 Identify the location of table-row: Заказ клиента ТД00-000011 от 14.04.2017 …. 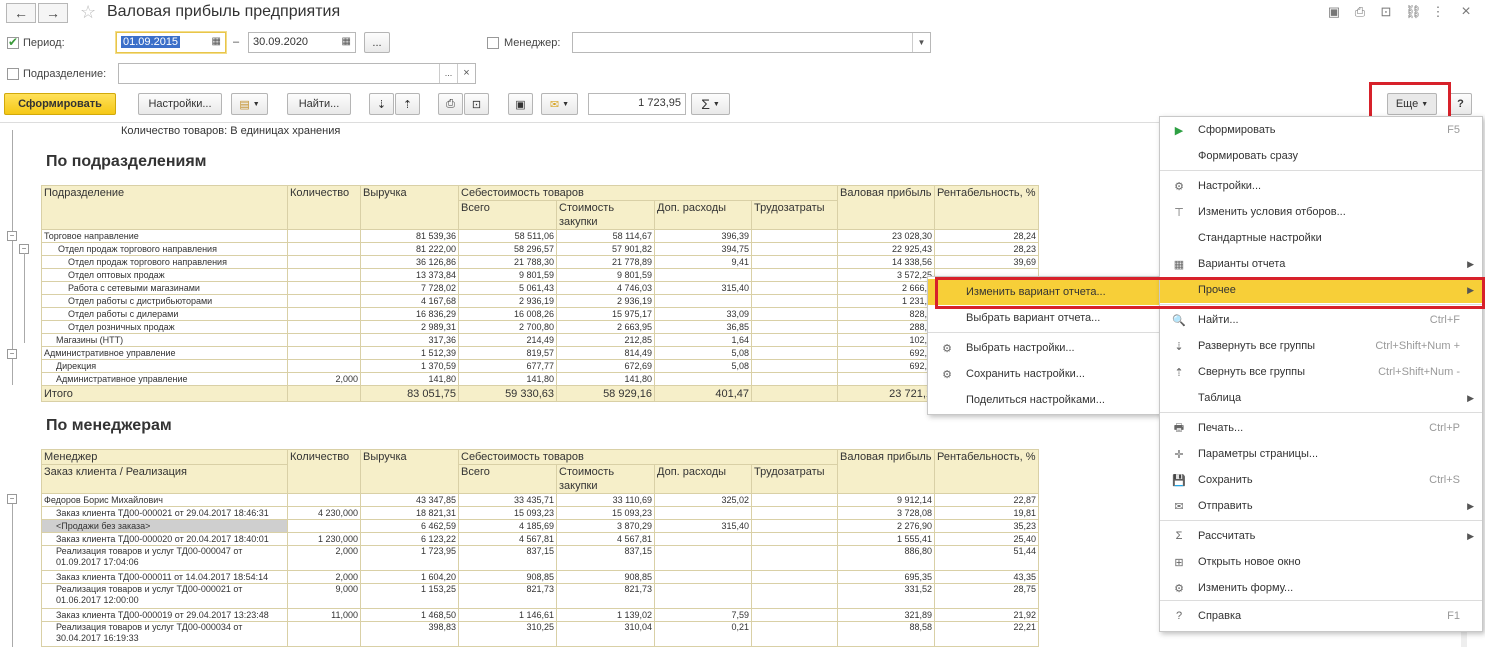
(540, 577).